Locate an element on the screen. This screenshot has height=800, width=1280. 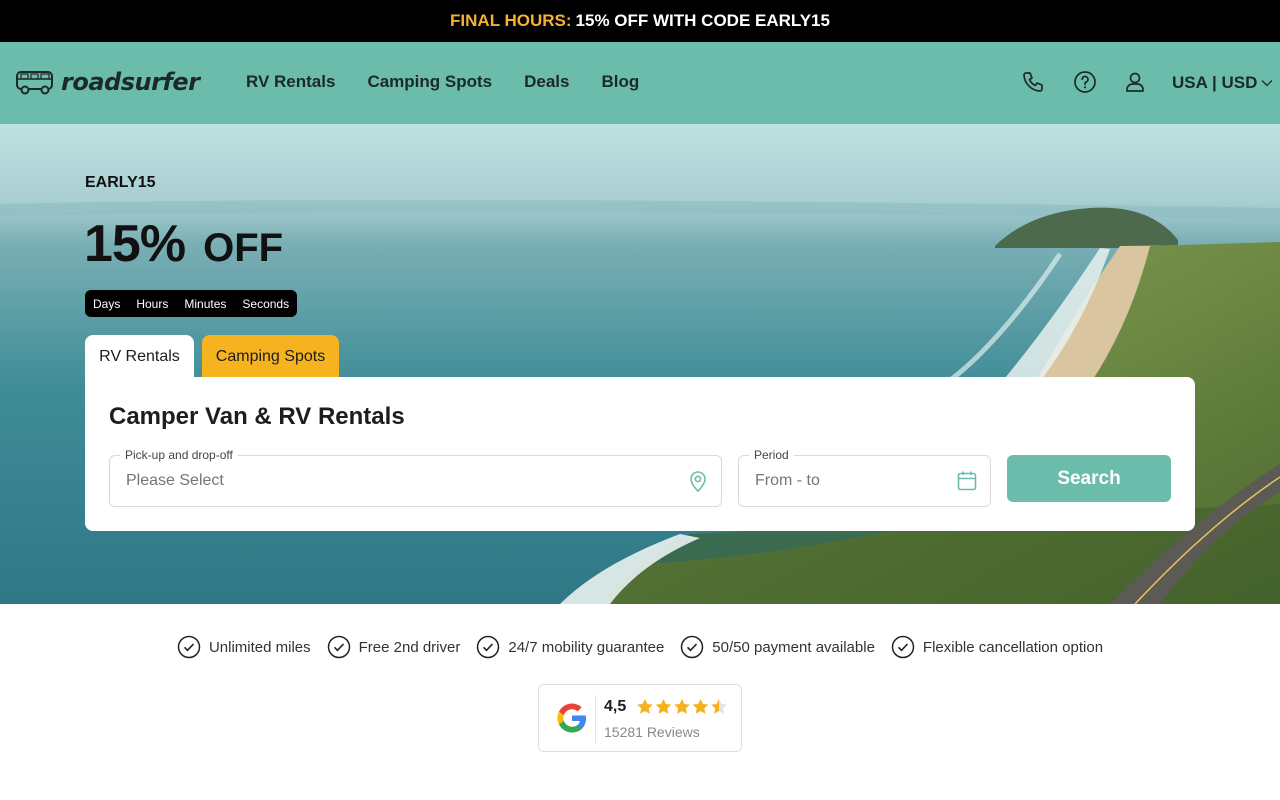
promo-highlight: FINAL HOURS: is located at coordinates (511, 20).